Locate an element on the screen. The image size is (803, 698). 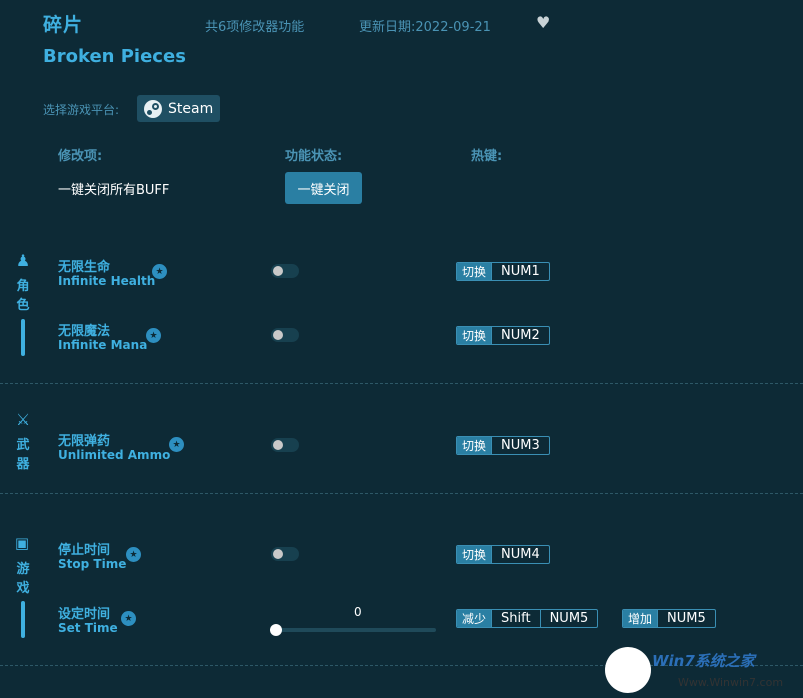
hotkey-key: NUM4 is located at coordinates (520, 554).